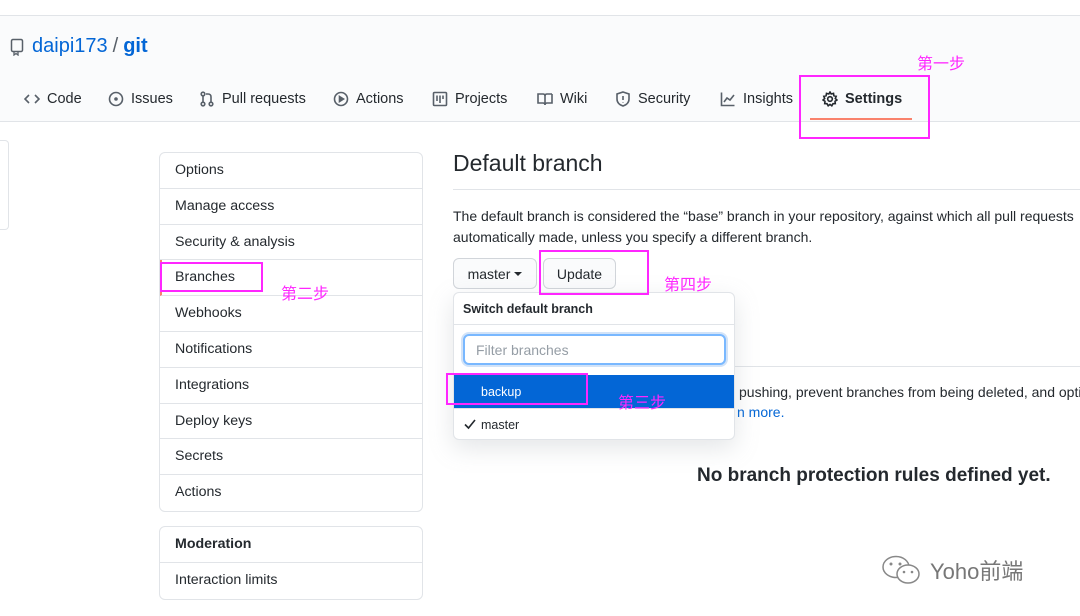 The width and height of the screenshot is (1080, 616). What do you see at coordinates (211, 277) in the screenshot?
I see `step2-highlight-box` at bounding box center [211, 277].